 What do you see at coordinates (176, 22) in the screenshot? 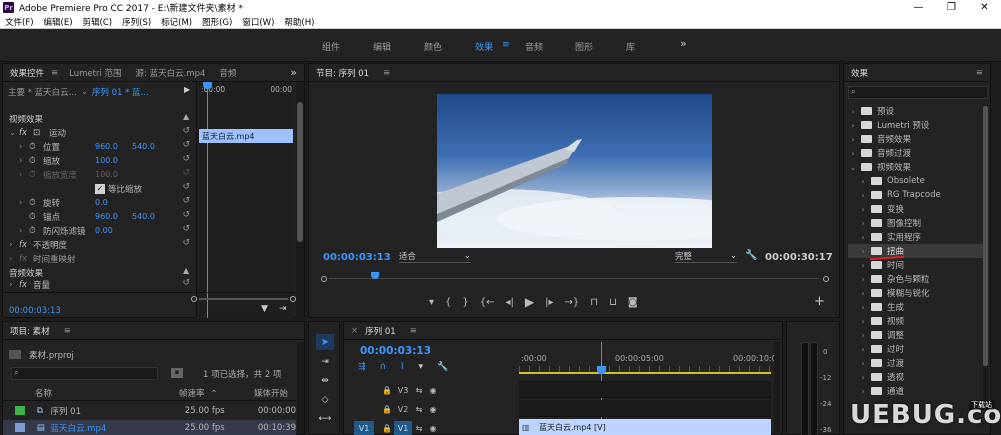
I see `menu-marker: 标记(M)` at bounding box center [176, 22].